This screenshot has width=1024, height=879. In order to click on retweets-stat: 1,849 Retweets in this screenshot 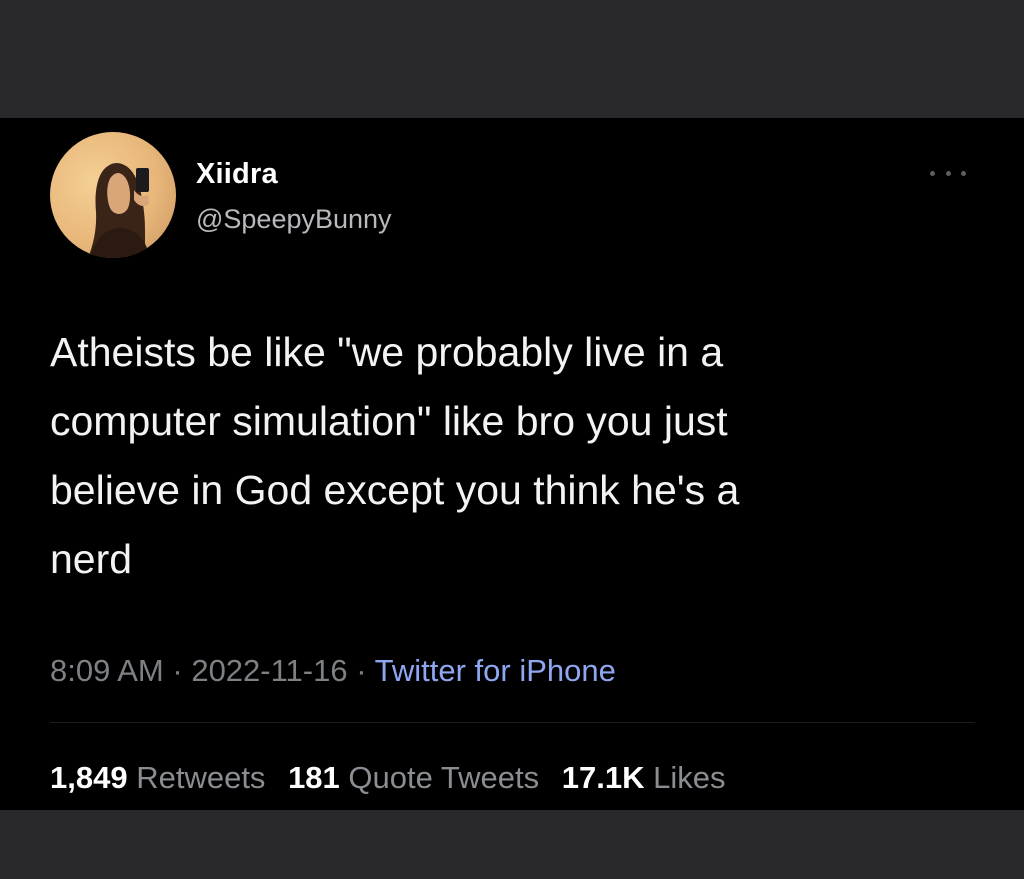, I will do `click(162, 777)`.